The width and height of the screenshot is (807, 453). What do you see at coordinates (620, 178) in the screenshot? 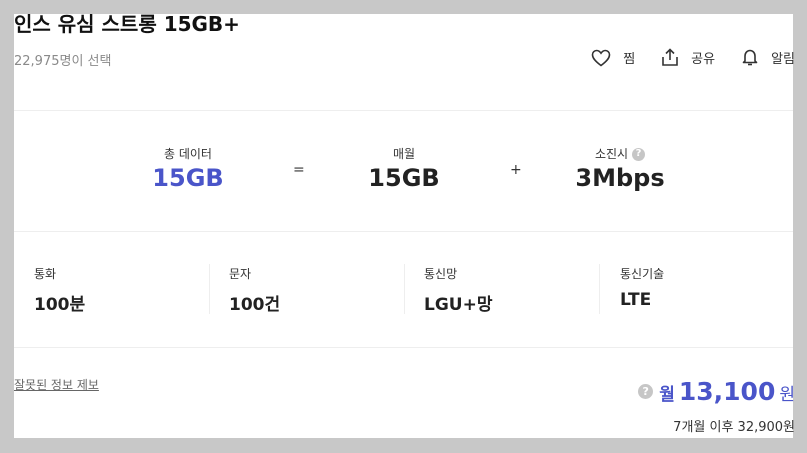
I see `throttle-value: 3Mbps` at bounding box center [620, 178].